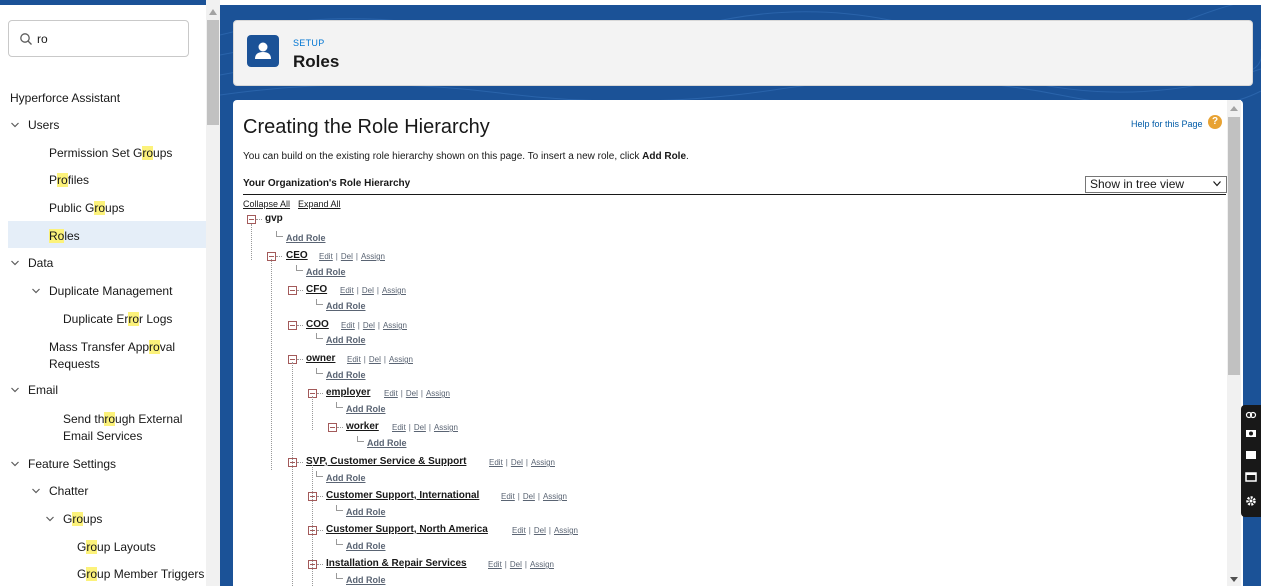 Image resolution: width=1261 pixels, height=586 pixels. I want to click on camera-icon, so click(1251, 433).